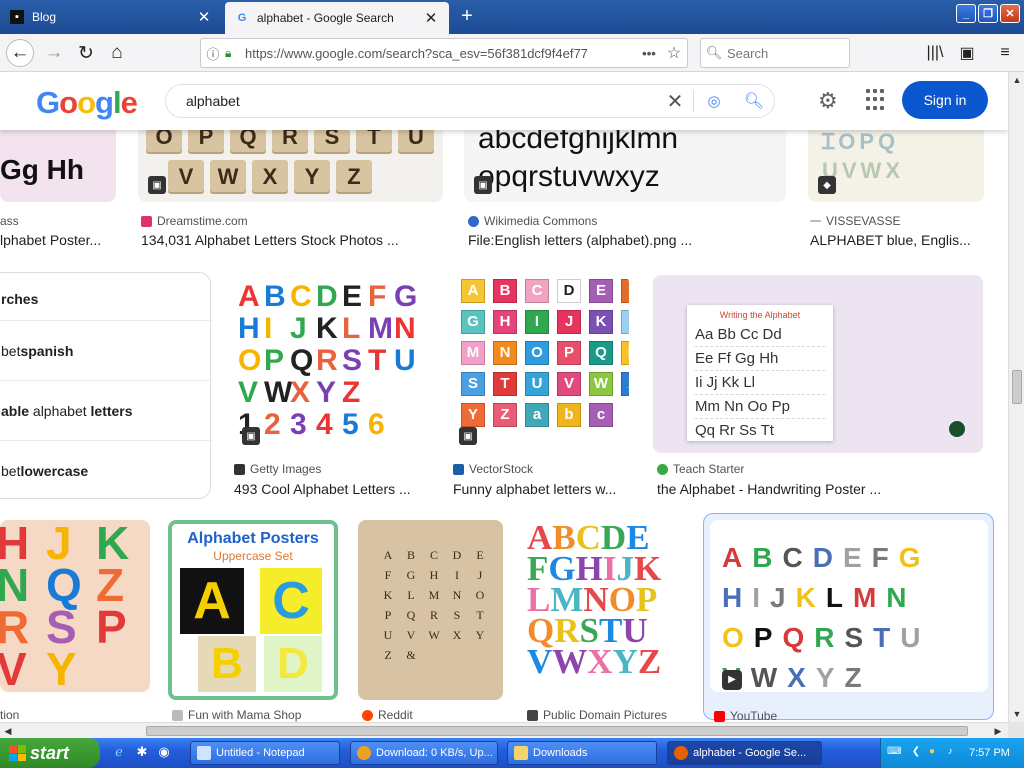 Image resolution: width=1024 pixels, height=768 pixels. I want to click on related-search-item: bet spanish, so click(106, 350).